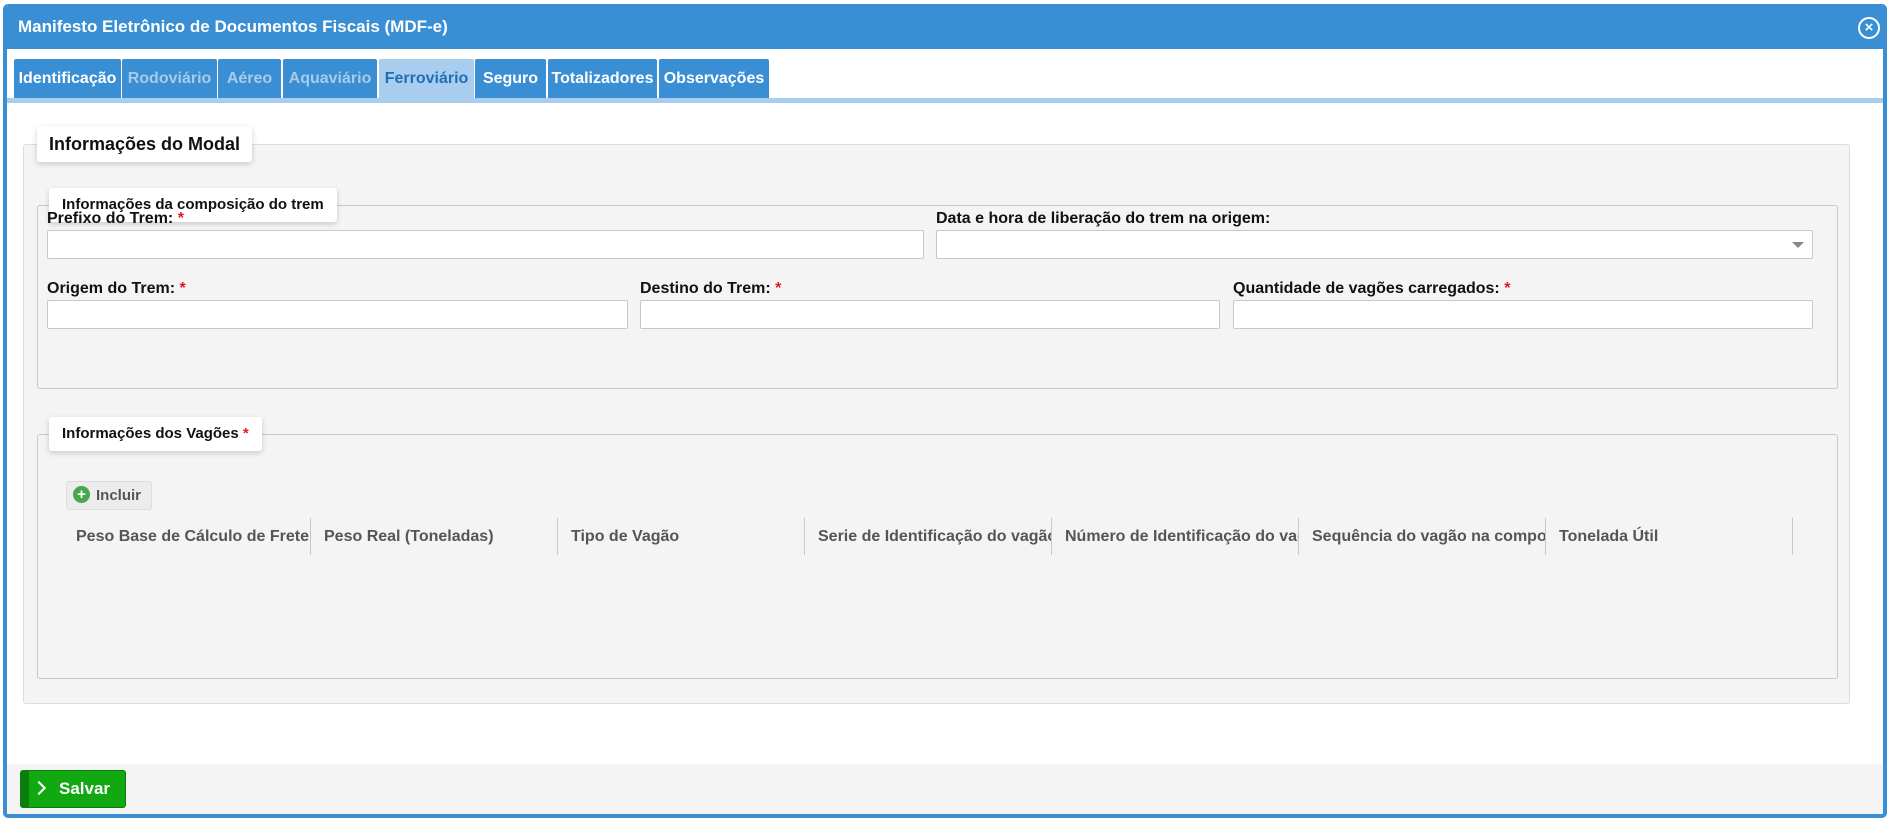 The height and width of the screenshot is (821, 1891). Describe the element at coordinates (1374, 244) in the screenshot. I see `release-datetime-select` at that location.